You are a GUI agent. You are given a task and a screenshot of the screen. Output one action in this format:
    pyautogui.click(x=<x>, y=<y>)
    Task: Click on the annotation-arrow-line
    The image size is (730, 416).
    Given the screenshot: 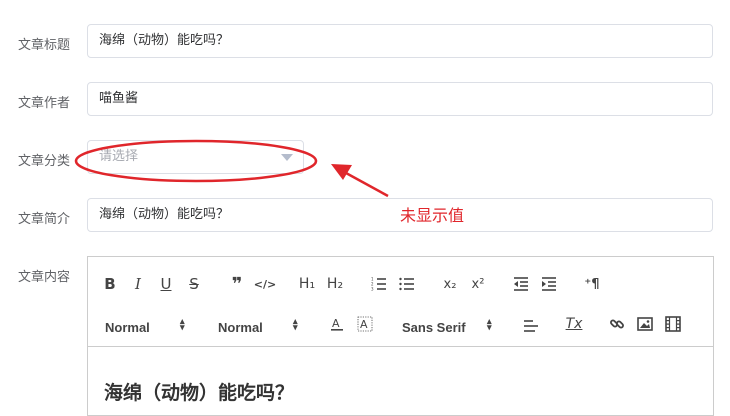 What is the action you would take?
    pyautogui.click(x=367, y=184)
    